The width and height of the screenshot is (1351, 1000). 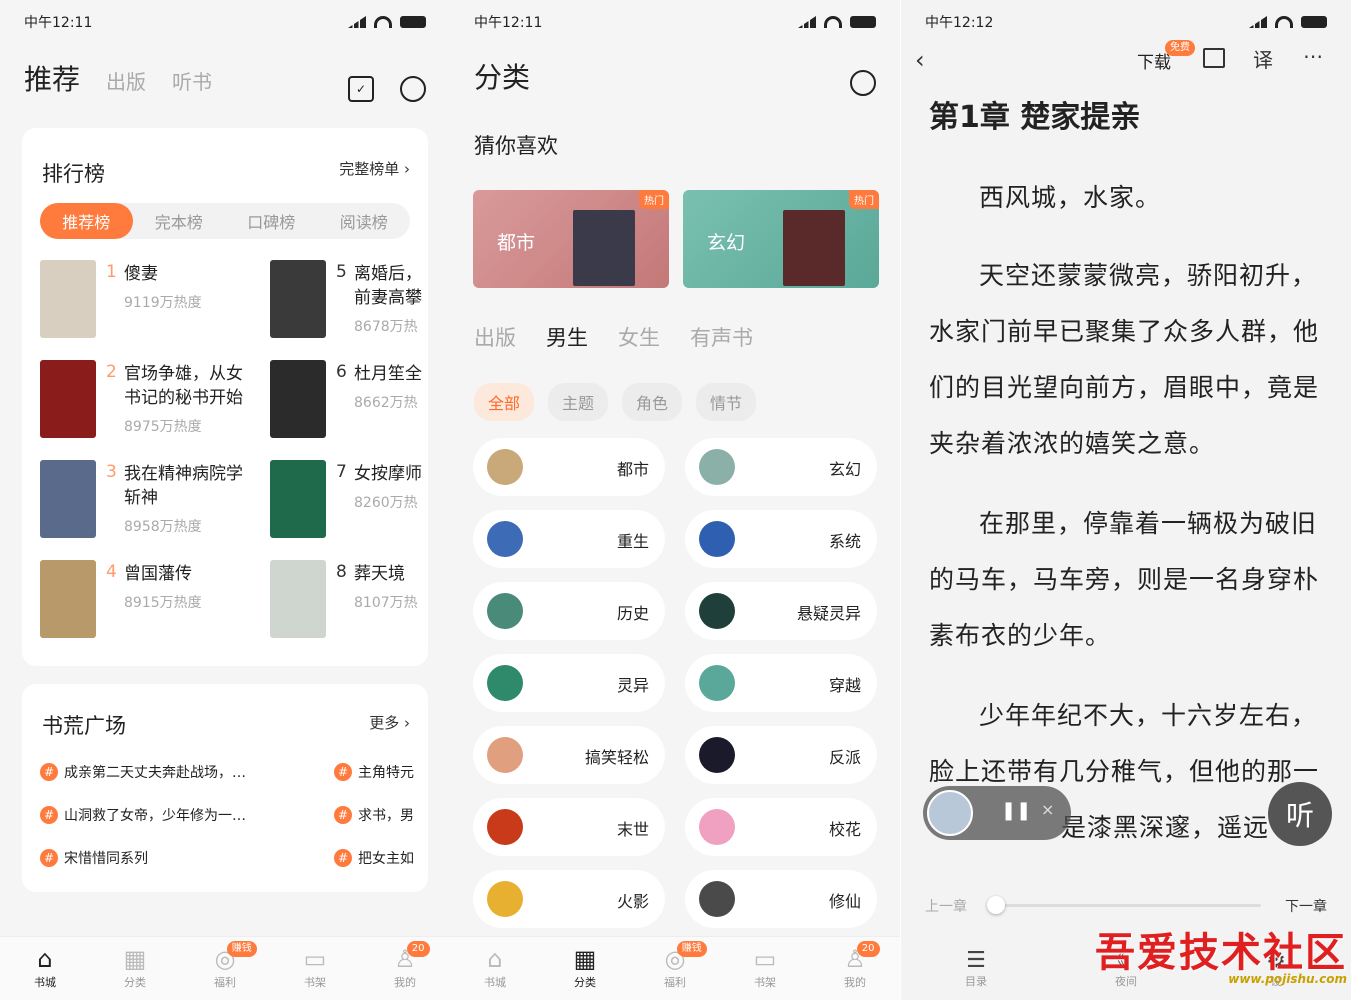 What do you see at coordinates (1214, 58) in the screenshot?
I see `add-bookshelf-icon` at bounding box center [1214, 58].